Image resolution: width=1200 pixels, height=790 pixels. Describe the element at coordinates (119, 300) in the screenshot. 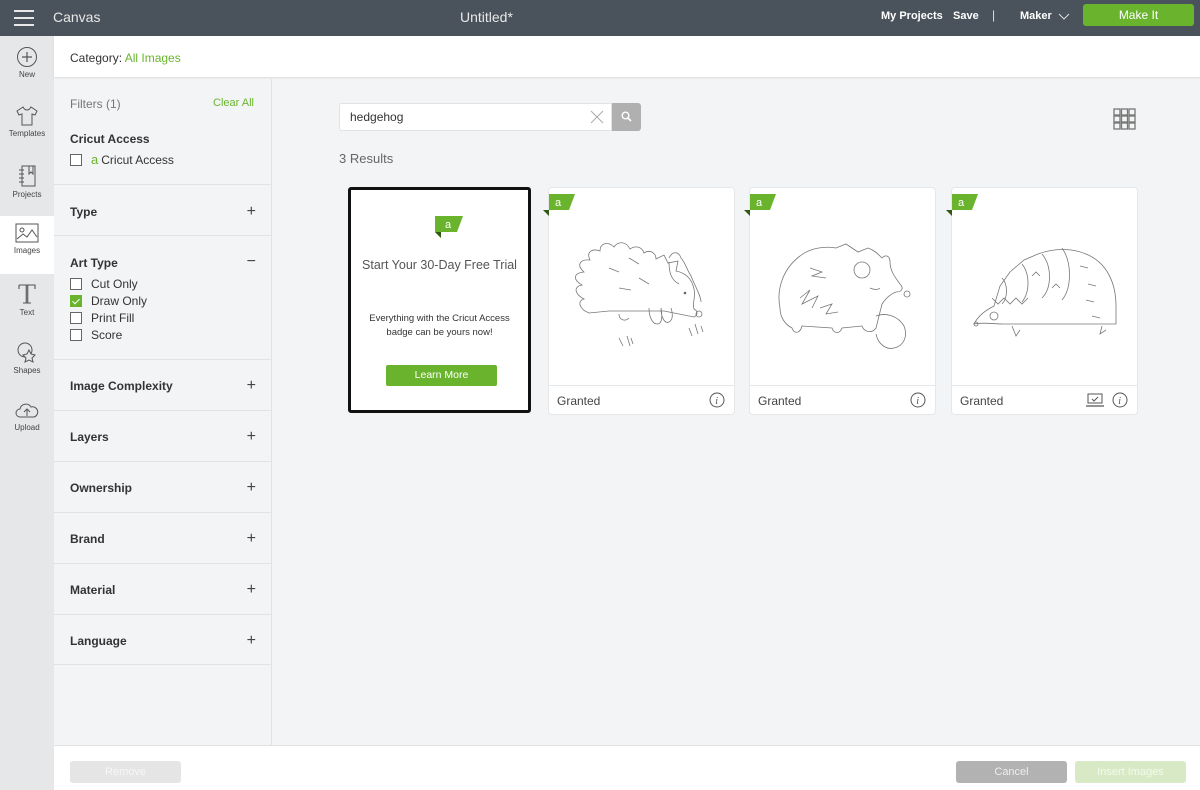

I see `checkbox-label: Draw Only` at that location.